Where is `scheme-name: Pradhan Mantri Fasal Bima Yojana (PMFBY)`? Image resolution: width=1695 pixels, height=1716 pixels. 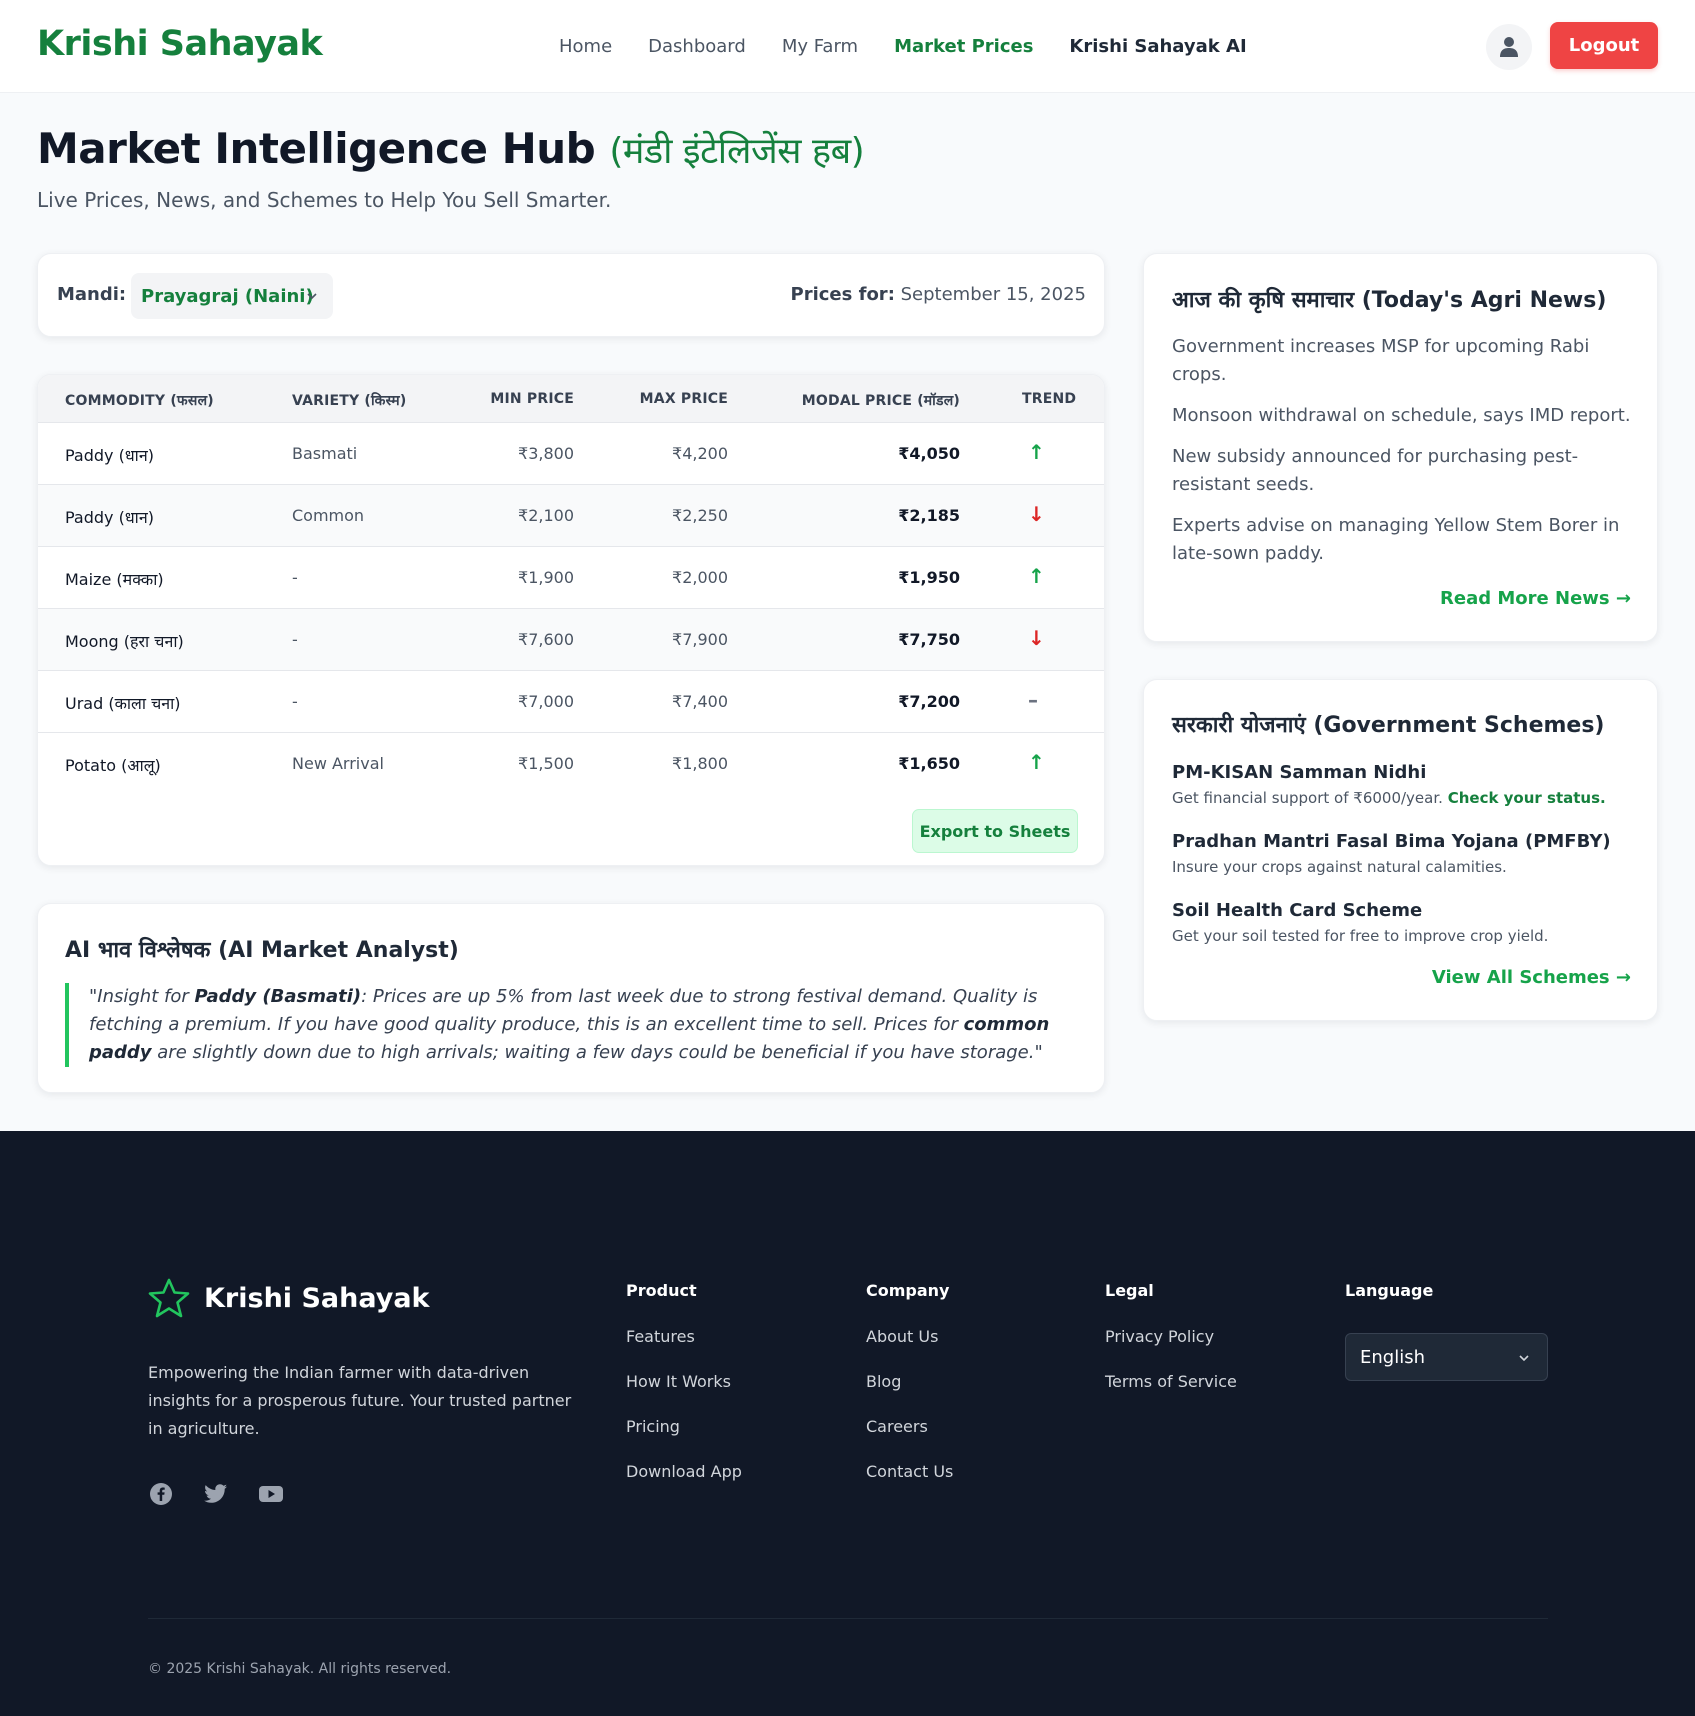 scheme-name: Pradhan Mantri Fasal Bima Yojana (PMFBY) is located at coordinates (1391, 841).